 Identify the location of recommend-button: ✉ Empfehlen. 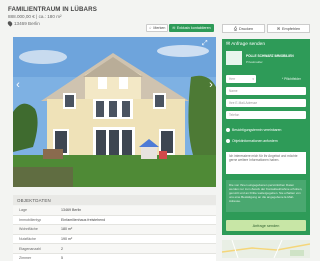
(288, 28).